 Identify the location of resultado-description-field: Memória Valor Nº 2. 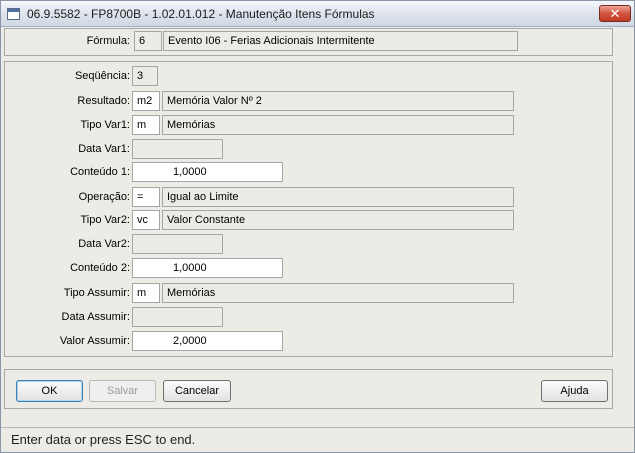
(338, 101).